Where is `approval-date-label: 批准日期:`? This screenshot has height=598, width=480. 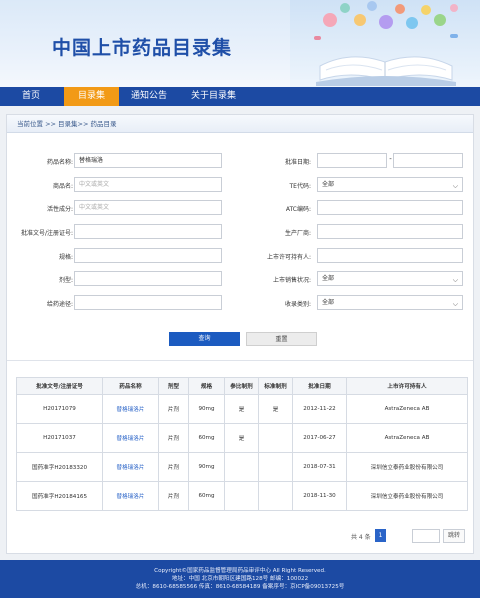
approval-date-label: 批准日期: is located at coordinates (297, 162).